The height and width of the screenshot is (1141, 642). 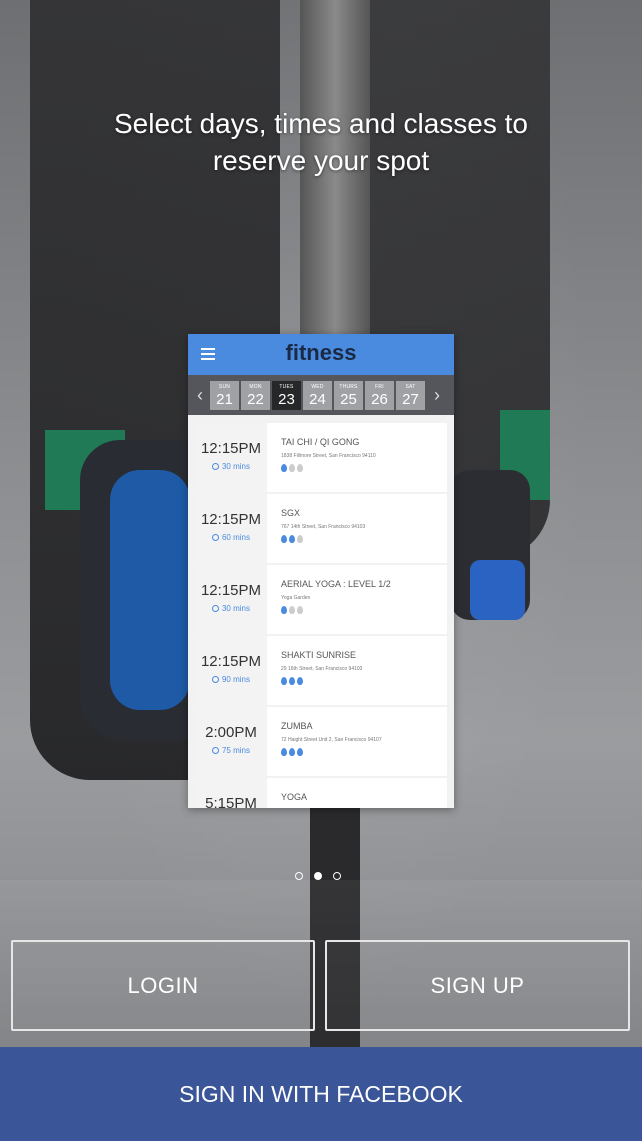 I want to click on day-fri: FRI 26, so click(x=379, y=395).